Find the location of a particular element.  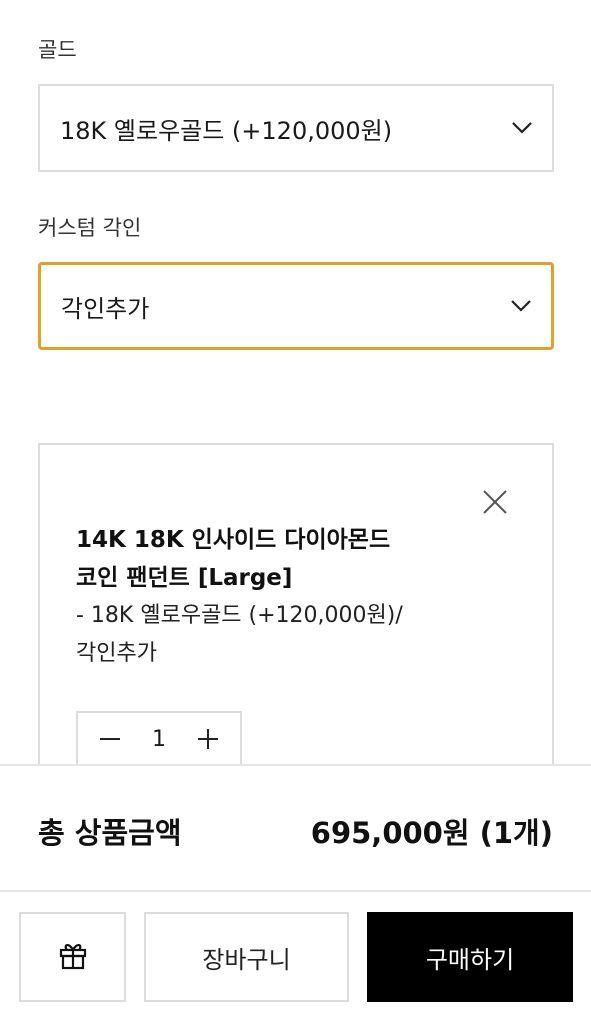

close-icon is located at coordinates (495, 502).